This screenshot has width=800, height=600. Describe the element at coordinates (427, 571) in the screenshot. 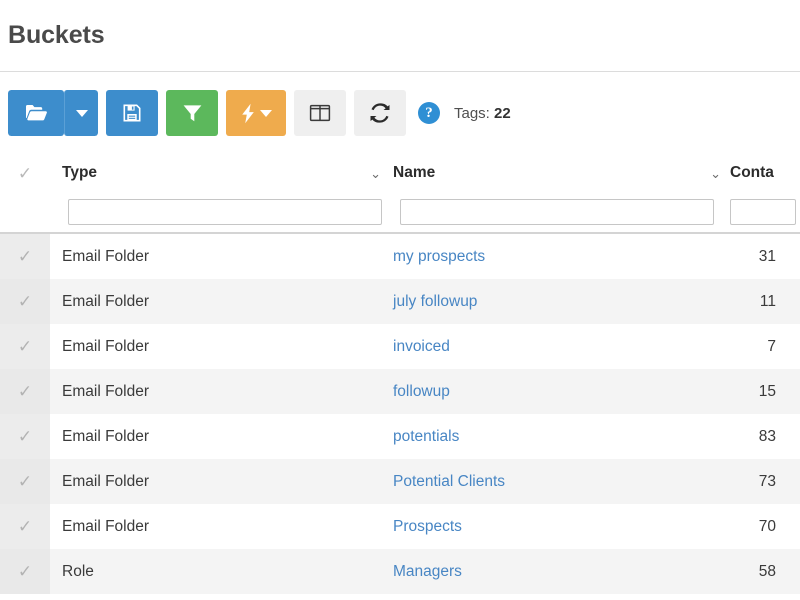

I see `bucket-name-link: Managers` at that location.